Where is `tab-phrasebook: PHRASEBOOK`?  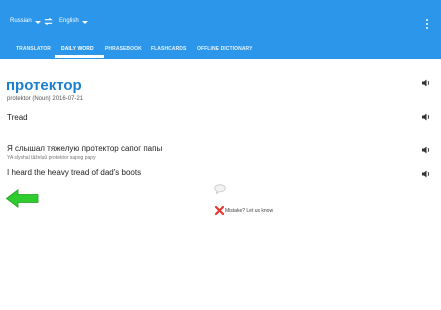 tab-phrasebook: PHRASEBOOK is located at coordinates (123, 49).